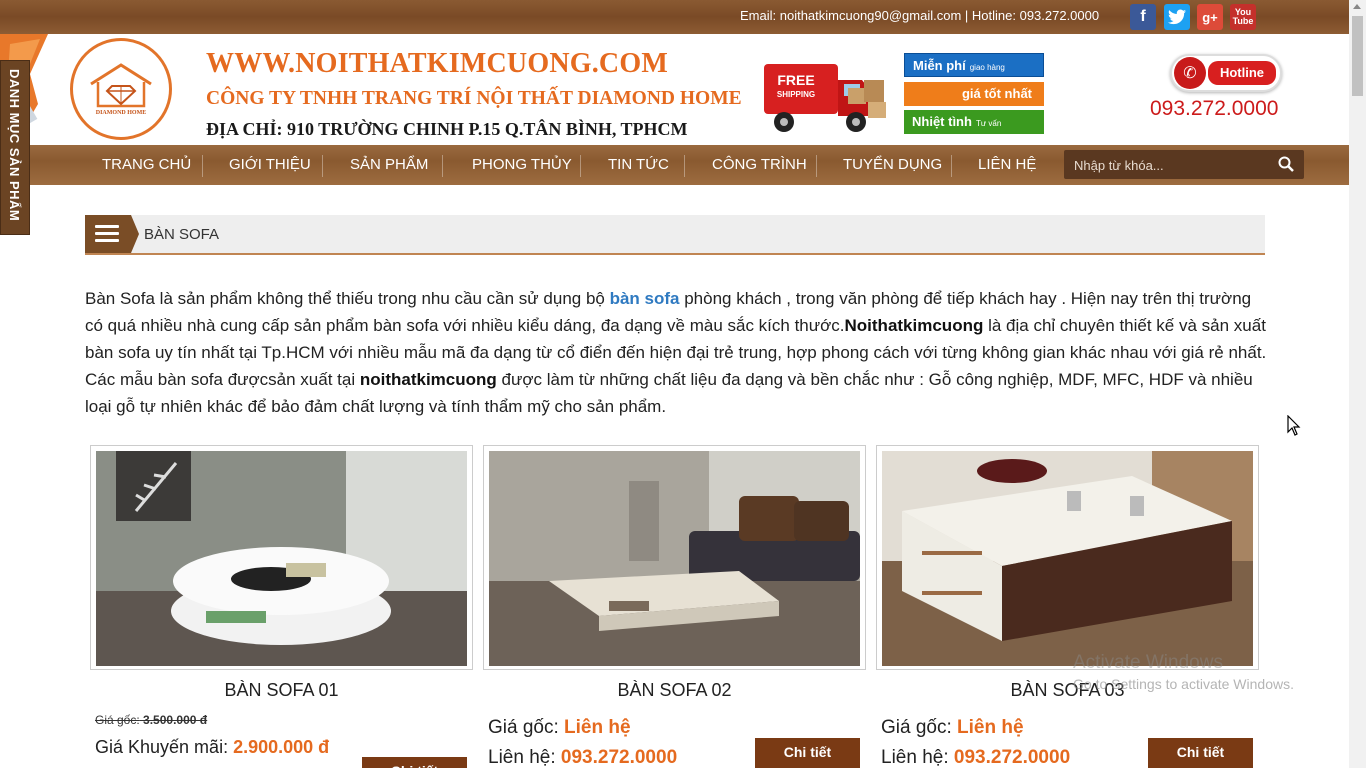 Image resolution: width=1366 pixels, height=768 pixels. What do you see at coordinates (1210, 17) in the screenshot?
I see `google-plus-icon: g+` at bounding box center [1210, 17].